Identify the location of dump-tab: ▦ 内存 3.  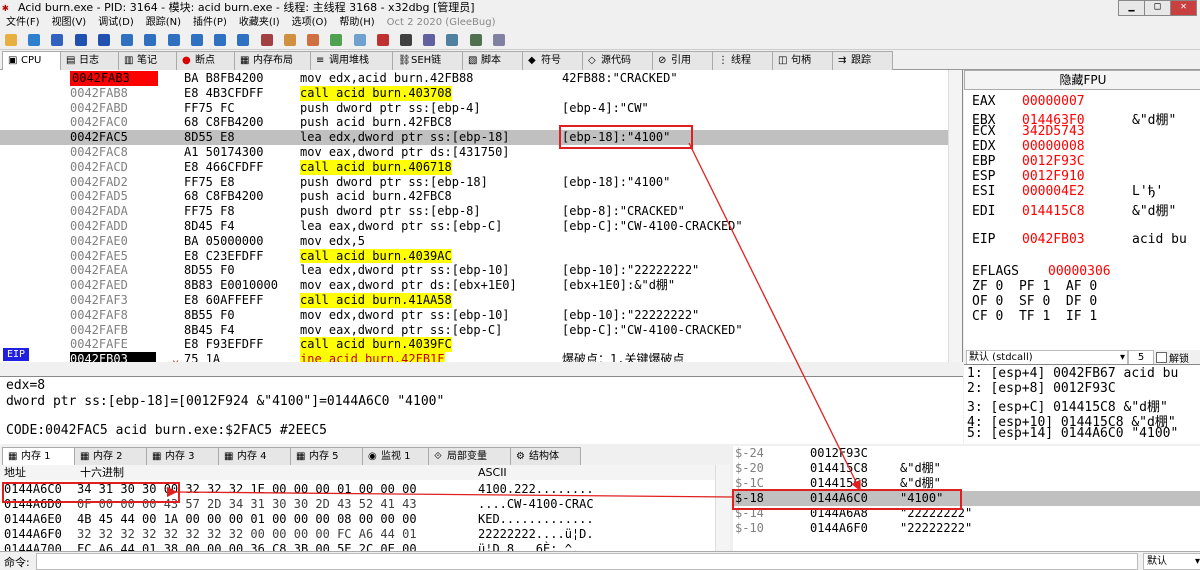
(183, 456).